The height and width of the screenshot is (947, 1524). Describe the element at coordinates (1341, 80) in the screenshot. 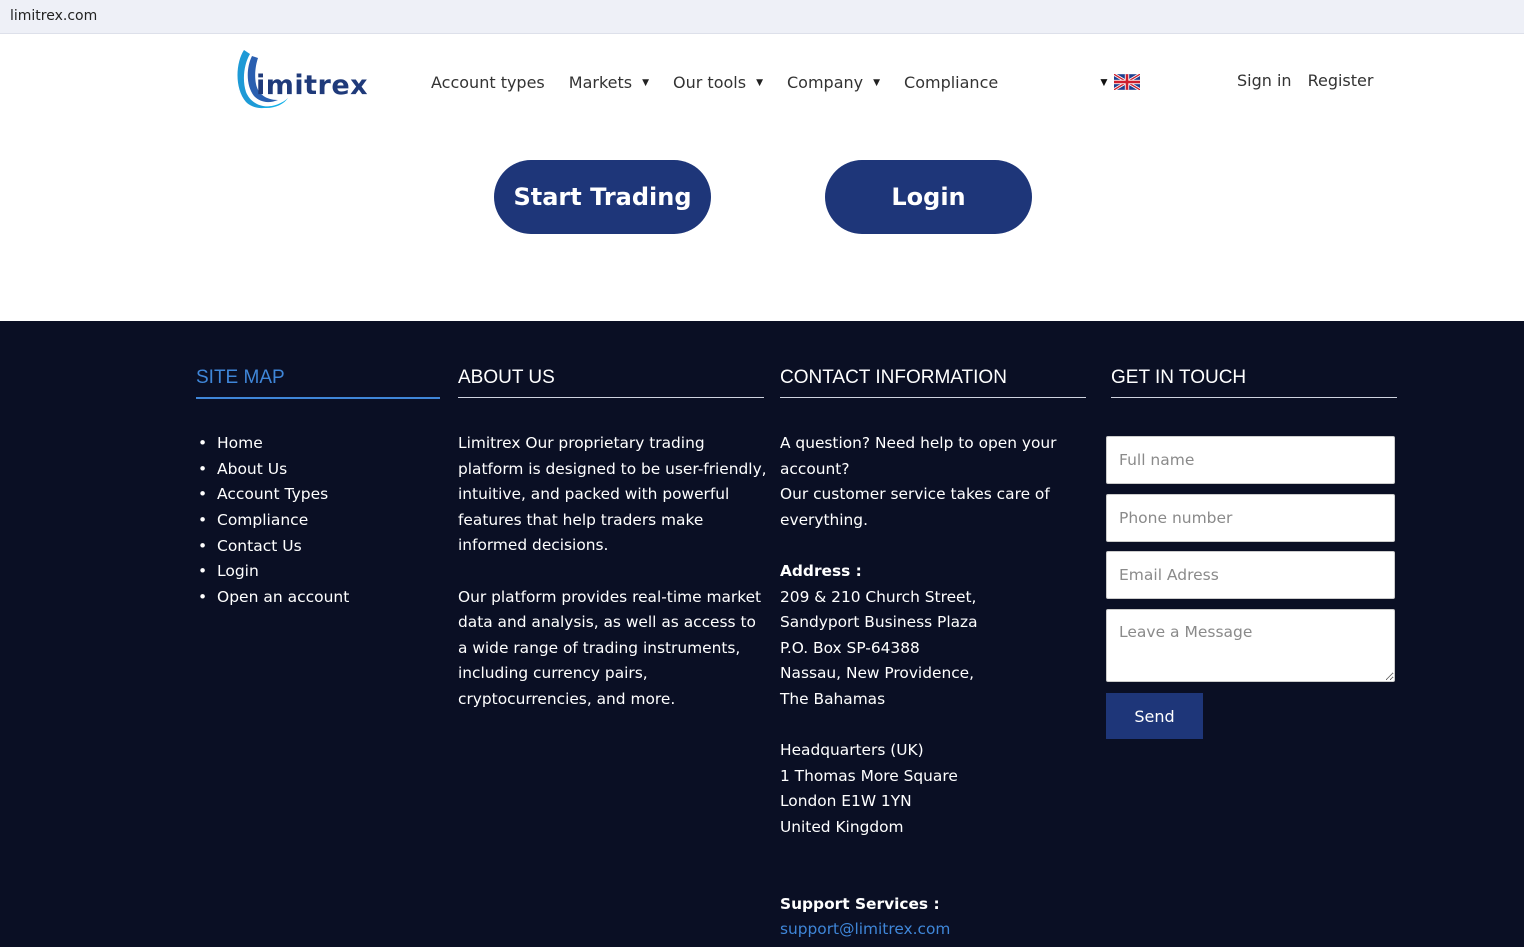

I see `register-link: Register` at that location.